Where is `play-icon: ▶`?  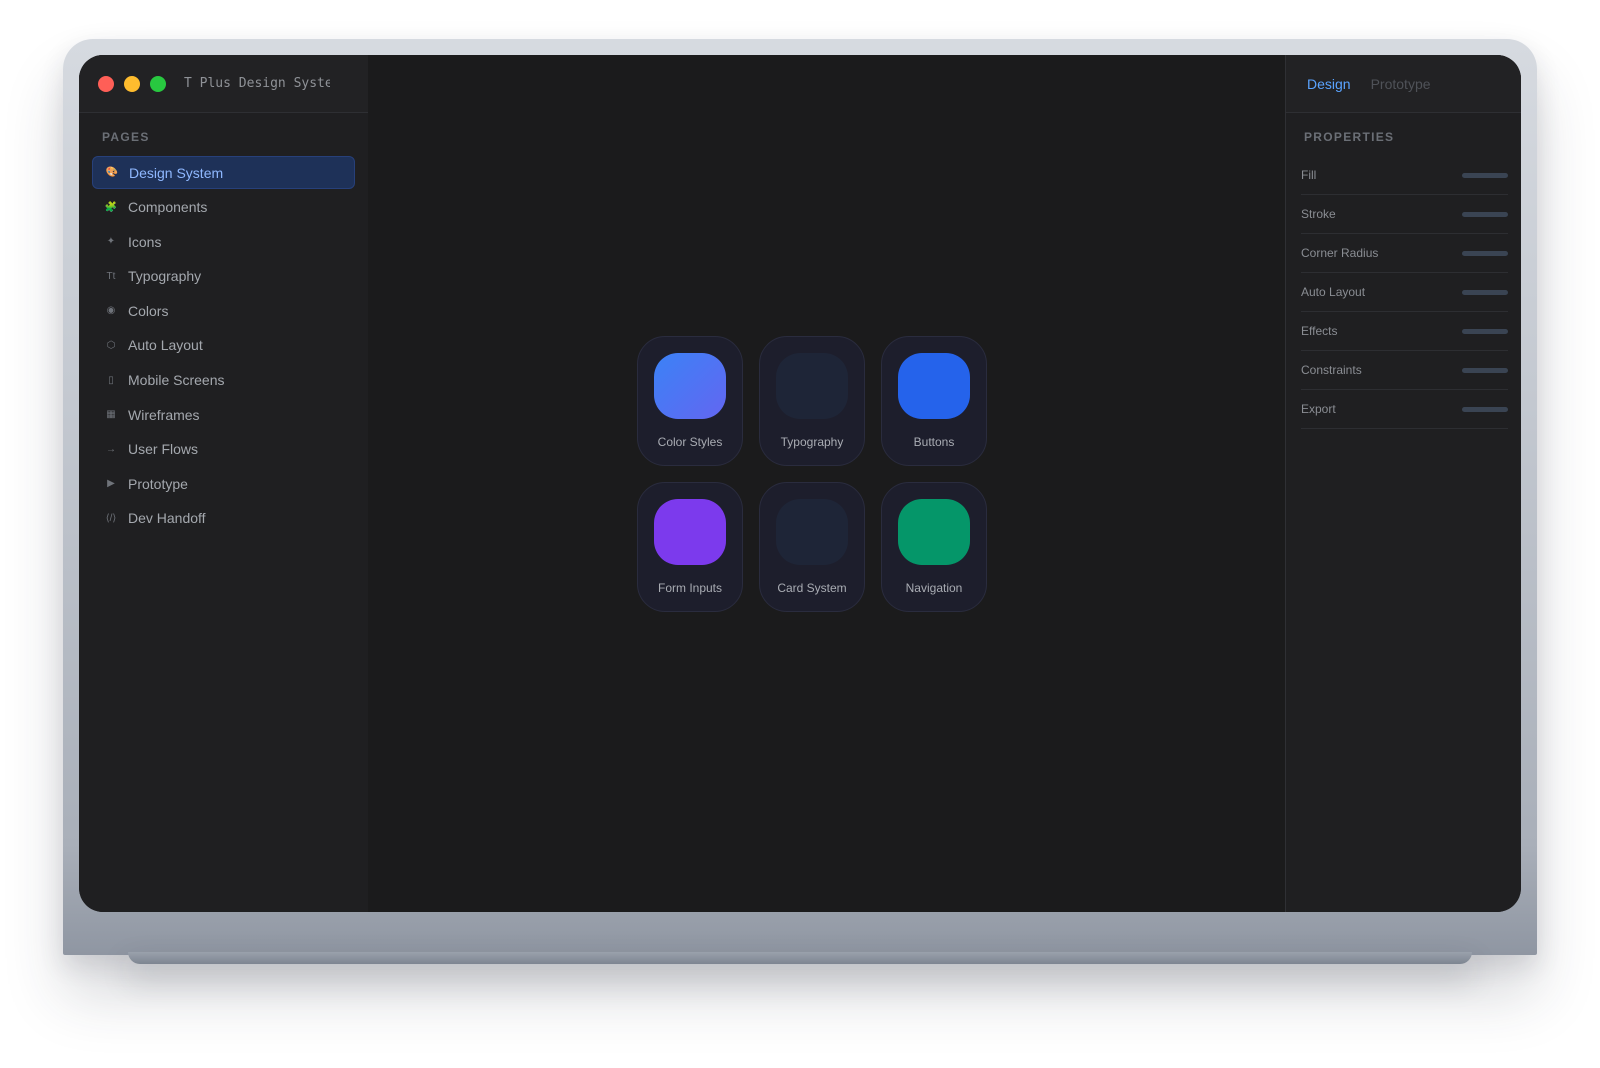
play-icon: ▶ is located at coordinates (111, 484).